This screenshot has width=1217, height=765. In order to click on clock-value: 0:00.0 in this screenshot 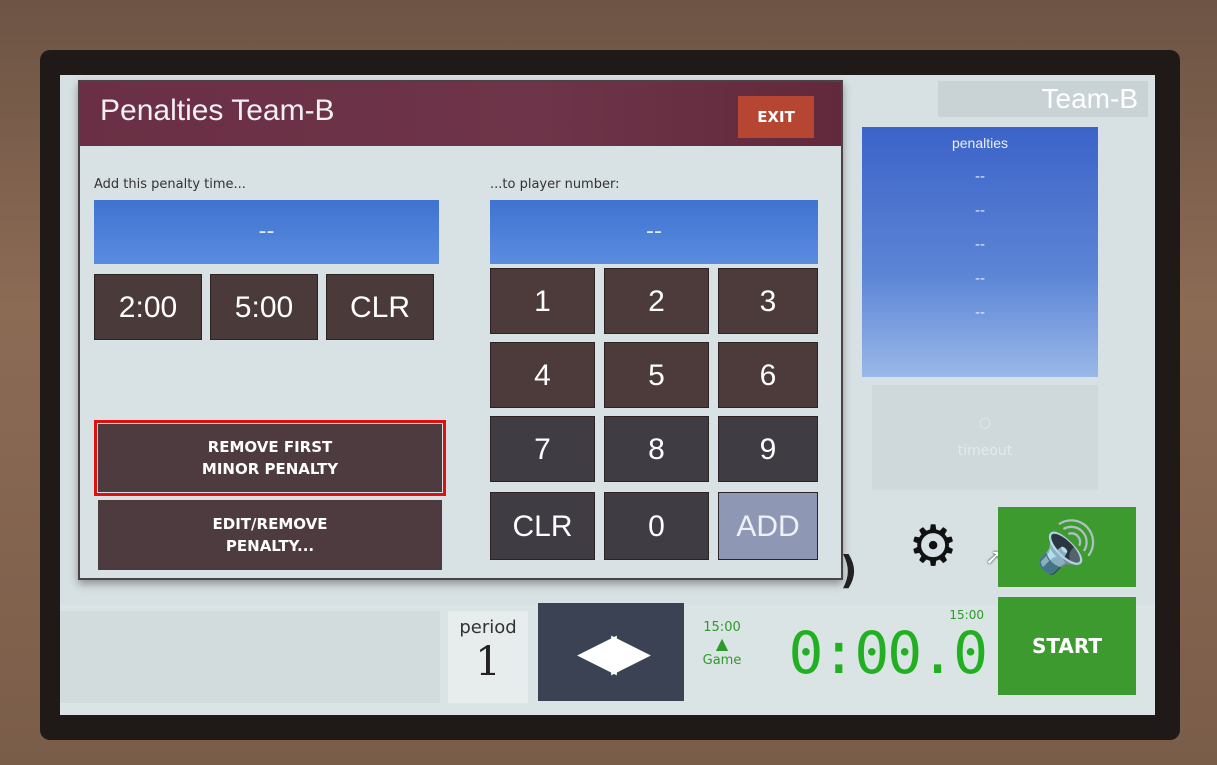, I will do `click(888, 653)`.